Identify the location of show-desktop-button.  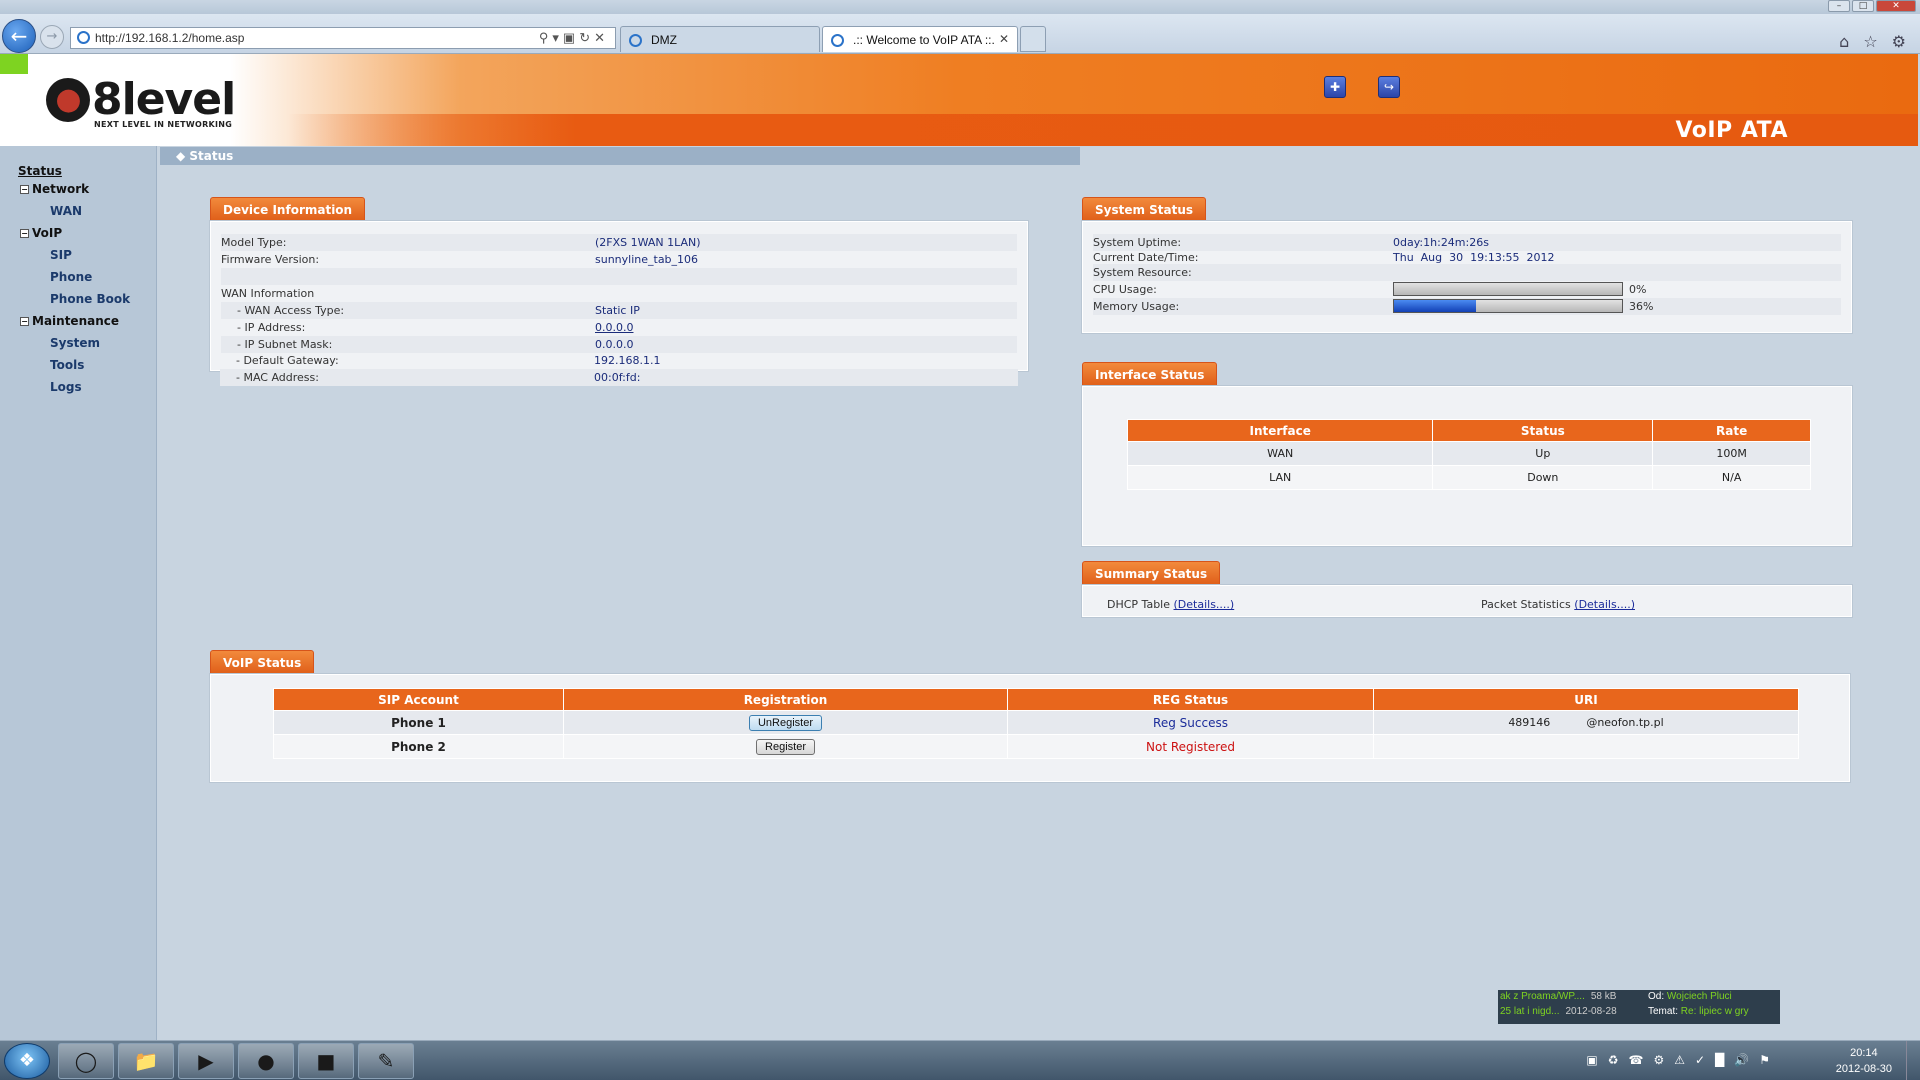
(1913, 1060).